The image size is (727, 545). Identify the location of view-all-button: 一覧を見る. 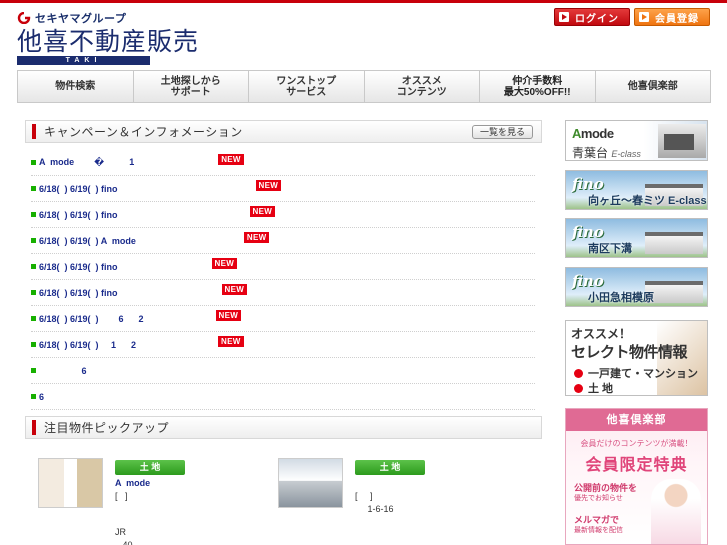
(502, 132).